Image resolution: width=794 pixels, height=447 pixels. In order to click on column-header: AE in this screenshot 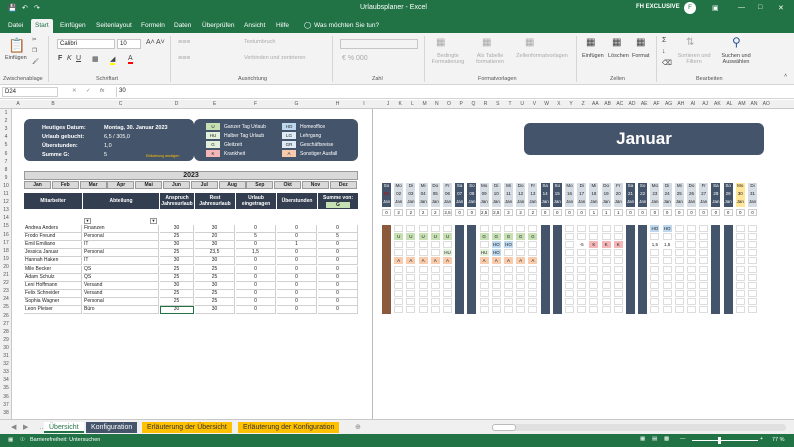, I will do `click(644, 104)`.